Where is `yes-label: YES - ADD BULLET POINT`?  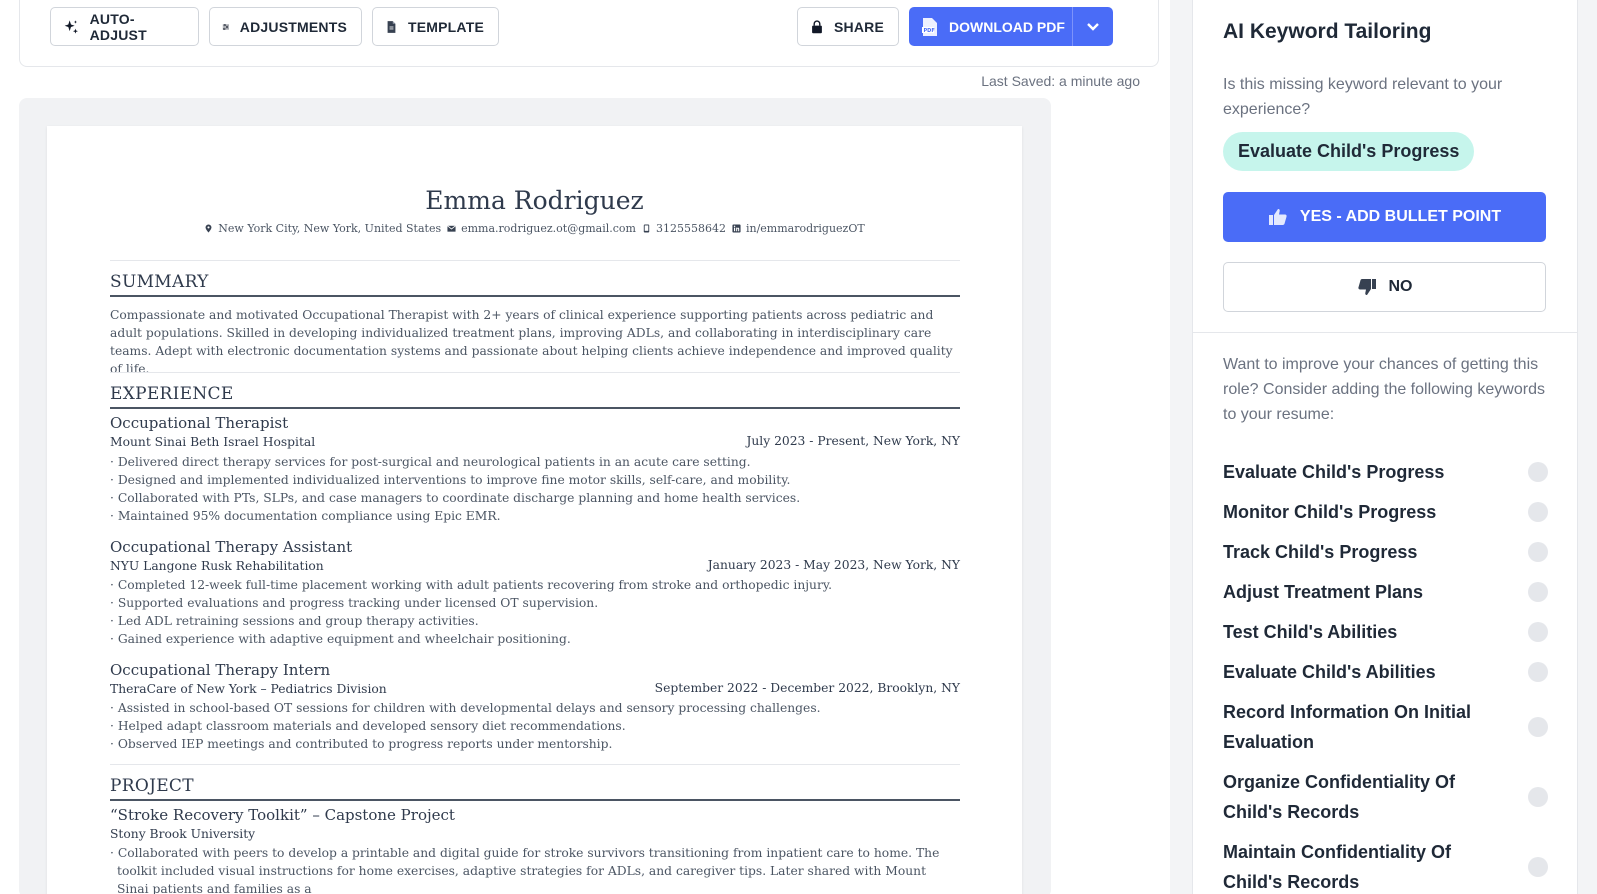 yes-label: YES - ADD BULLET POINT is located at coordinates (1400, 216).